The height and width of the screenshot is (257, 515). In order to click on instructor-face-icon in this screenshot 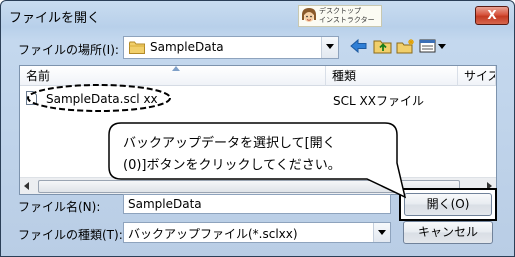, I will do `click(309, 15)`.